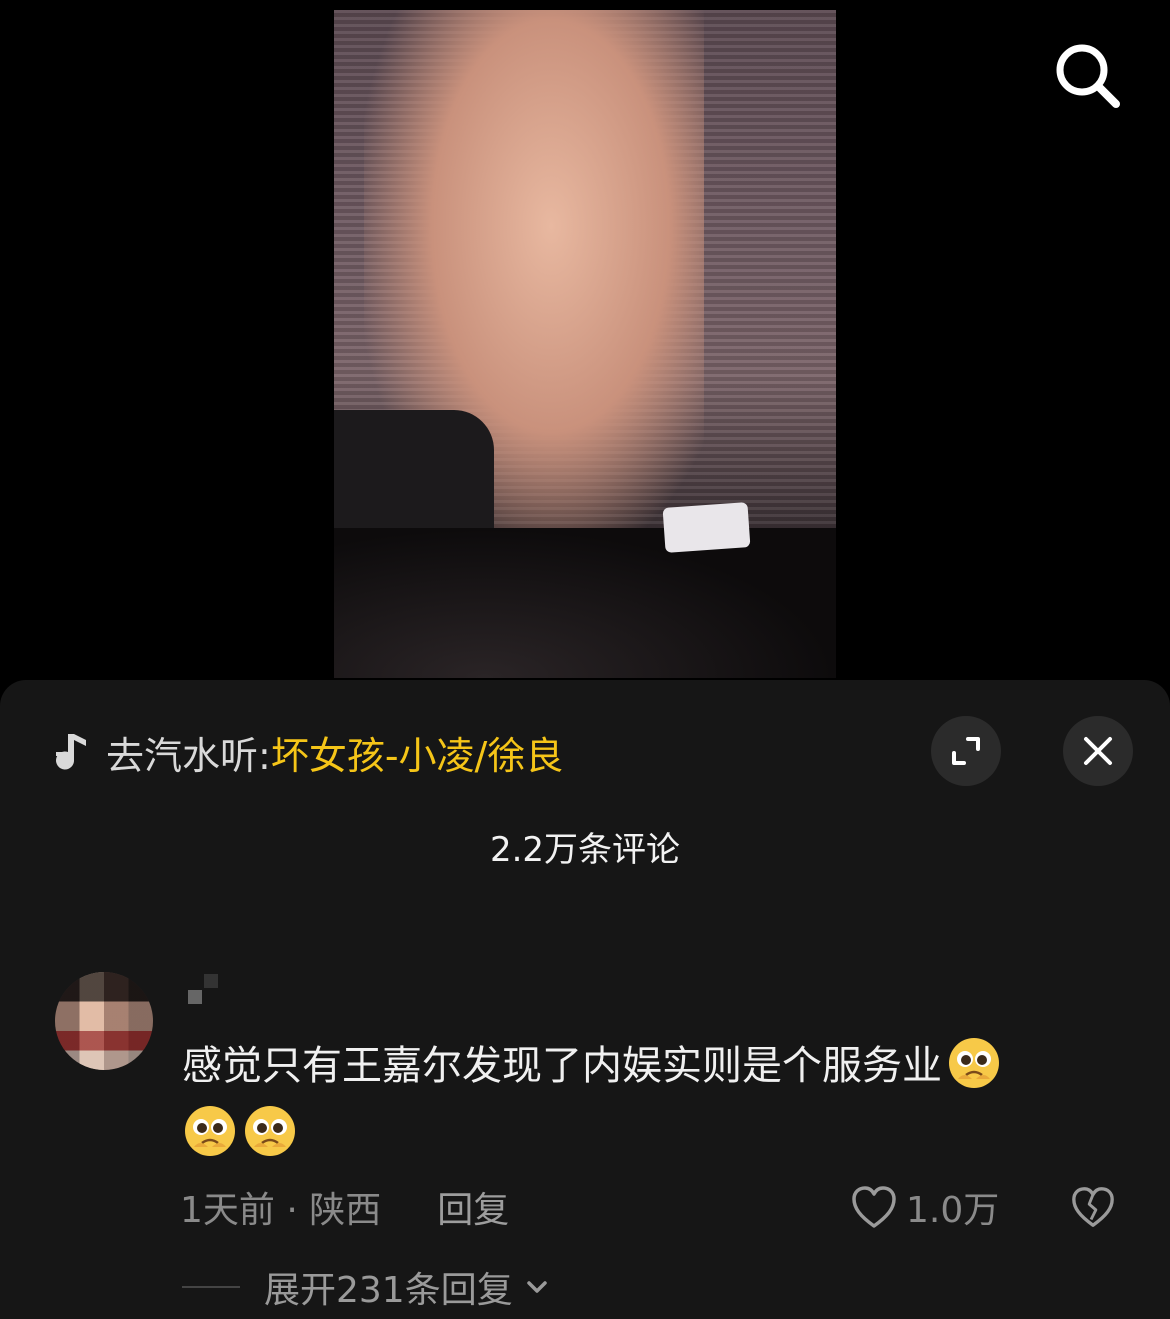  I want to click on expand-replies-button: 展开231条回复, so click(366, 1287).